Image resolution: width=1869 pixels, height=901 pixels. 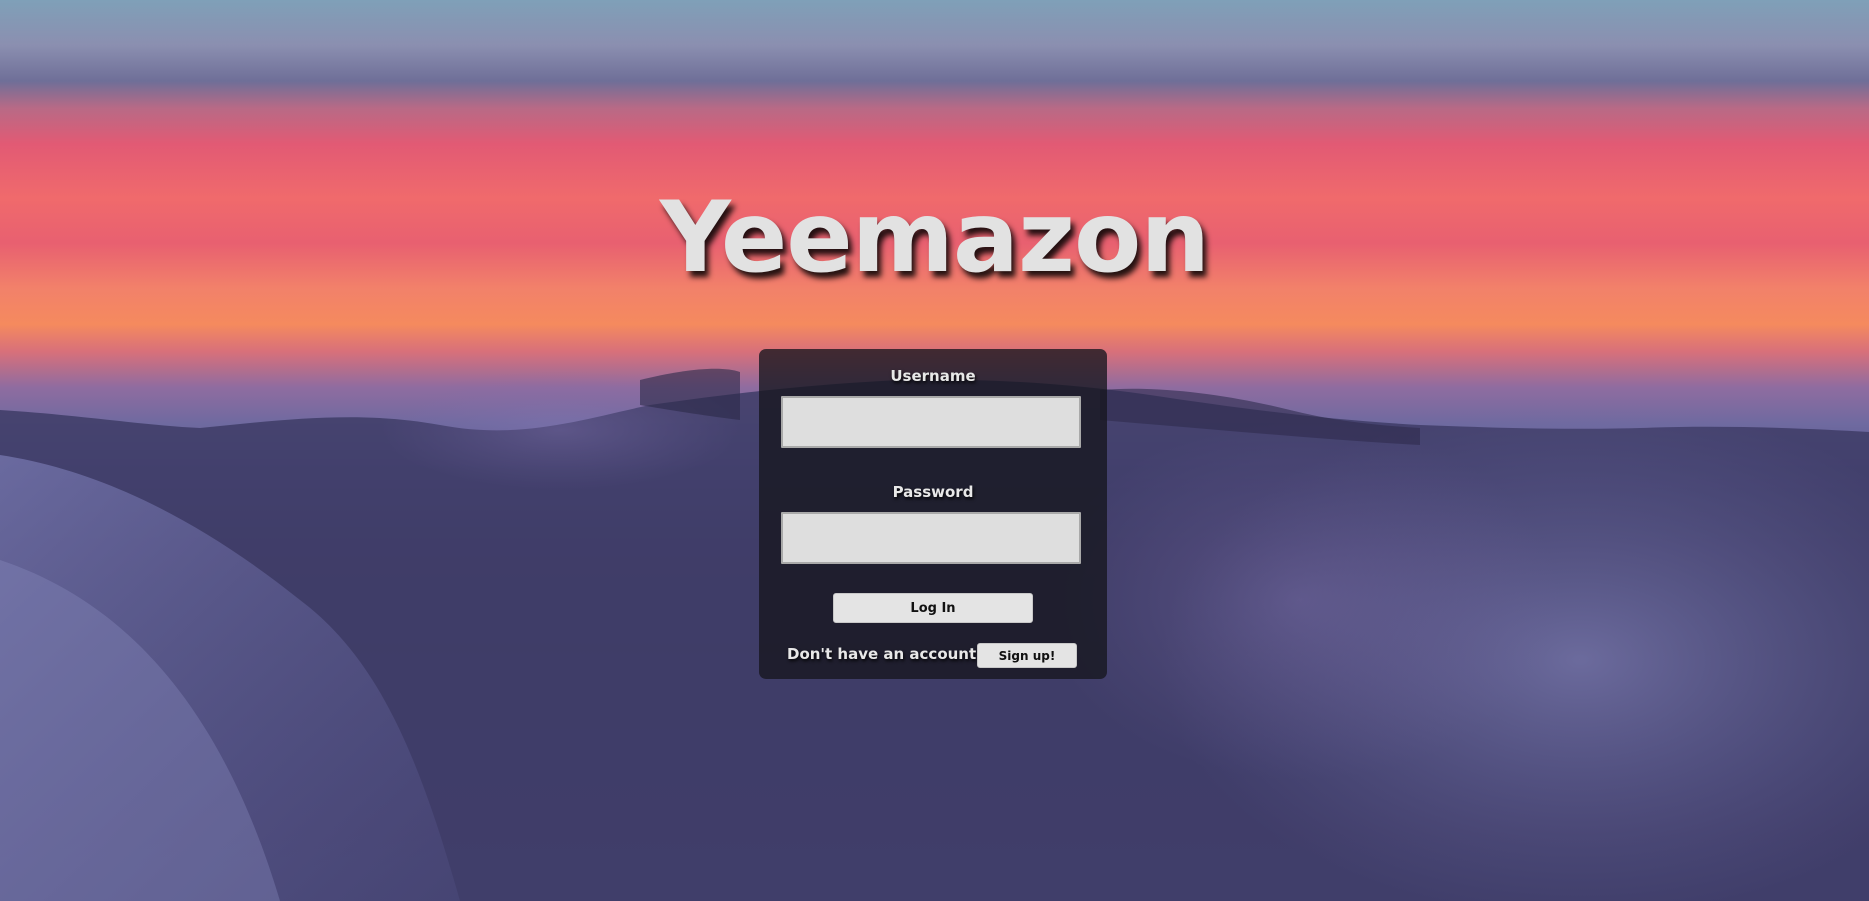 What do you see at coordinates (931, 538) in the screenshot?
I see `password-field` at bounding box center [931, 538].